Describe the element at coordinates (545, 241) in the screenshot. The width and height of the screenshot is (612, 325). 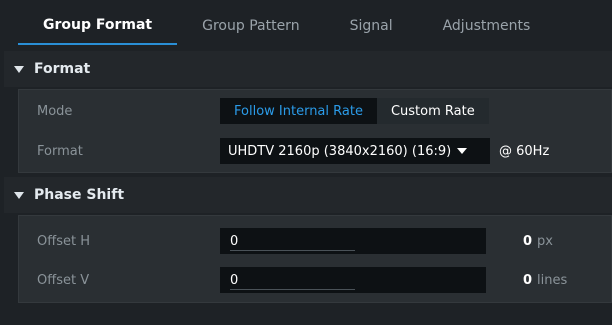
I see `offset-h-unit: px` at that location.